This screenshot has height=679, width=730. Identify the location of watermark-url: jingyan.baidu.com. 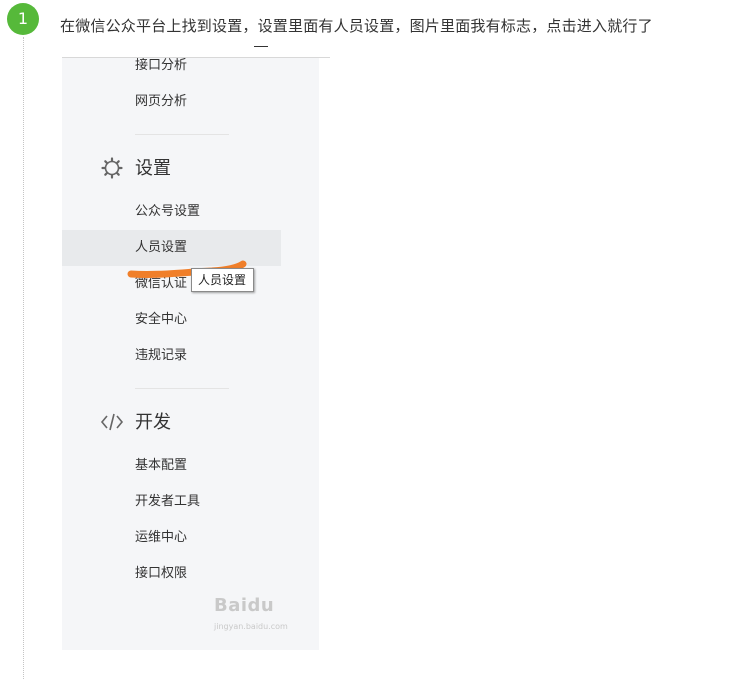
(251, 626).